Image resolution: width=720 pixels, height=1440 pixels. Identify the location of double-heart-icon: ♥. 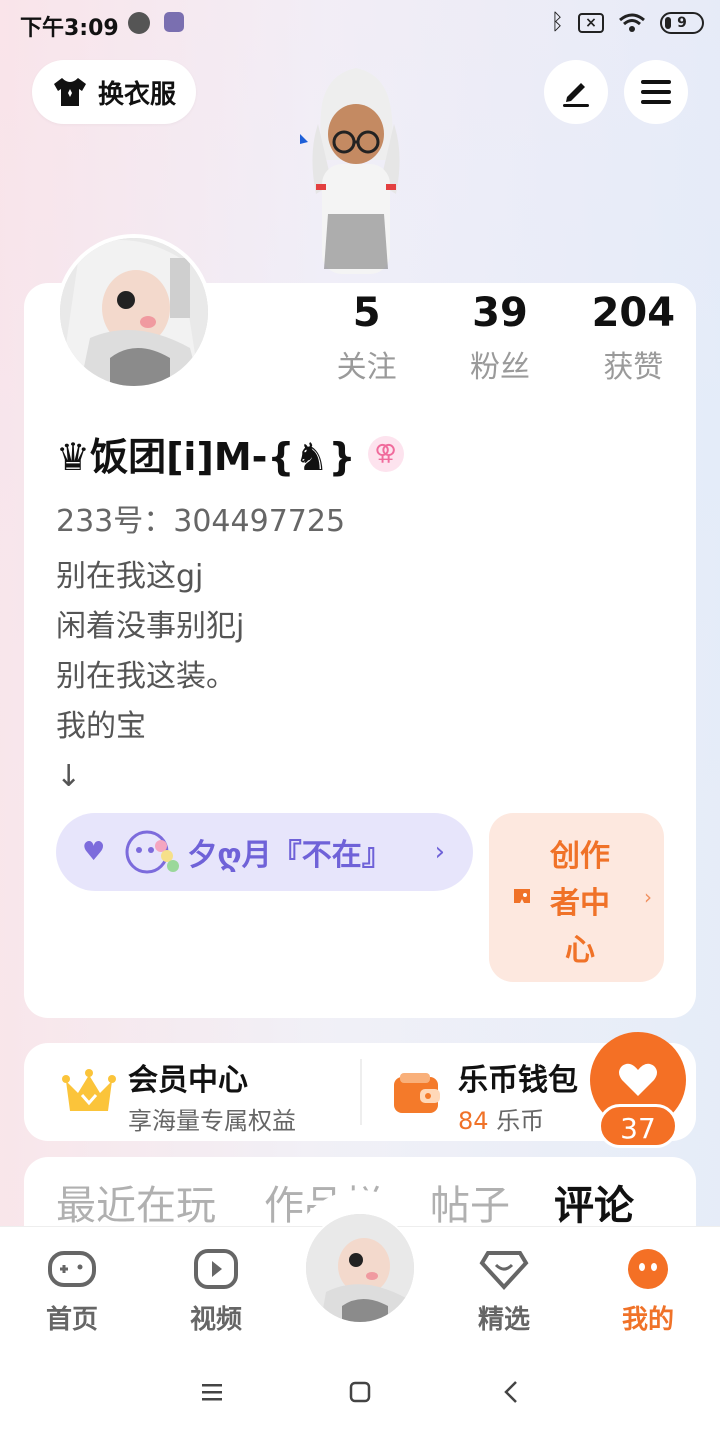
(94, 852).